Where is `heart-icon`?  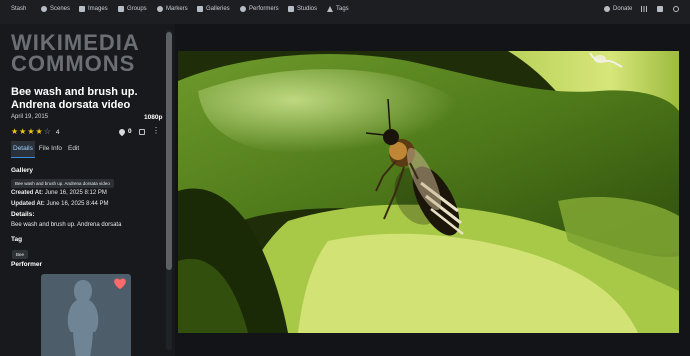 heart-icon is located at coordinates (607, 9).